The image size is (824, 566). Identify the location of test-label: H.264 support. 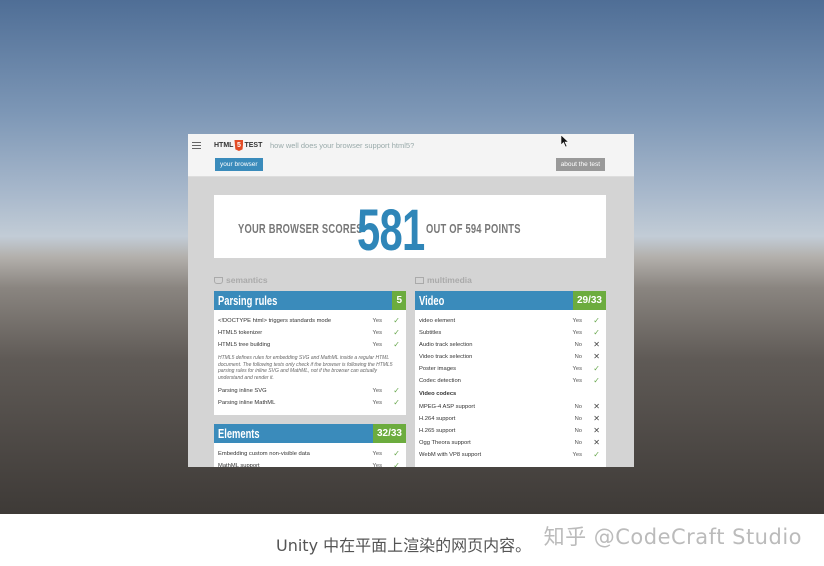
(437, 419).